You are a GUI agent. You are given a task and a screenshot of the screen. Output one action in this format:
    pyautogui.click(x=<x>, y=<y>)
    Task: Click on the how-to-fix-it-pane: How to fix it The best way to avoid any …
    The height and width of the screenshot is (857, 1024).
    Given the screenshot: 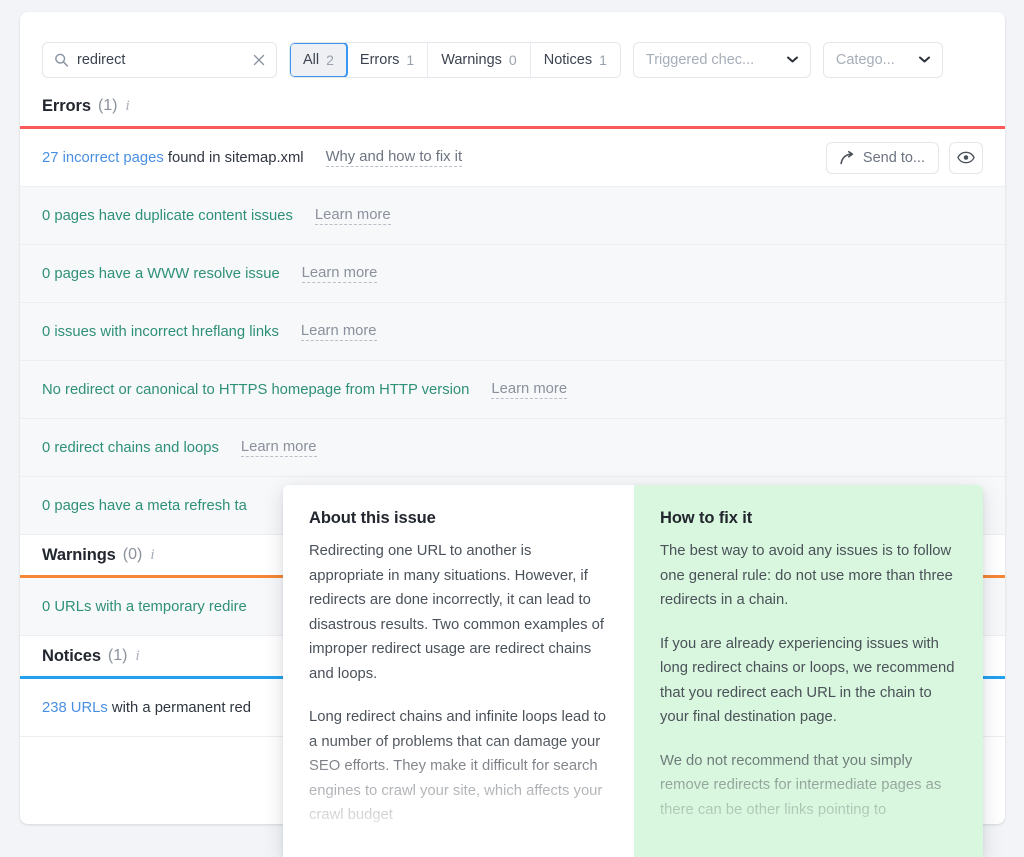 What is the action you would take?
    pyautogui.click(x=808, y=671)
    